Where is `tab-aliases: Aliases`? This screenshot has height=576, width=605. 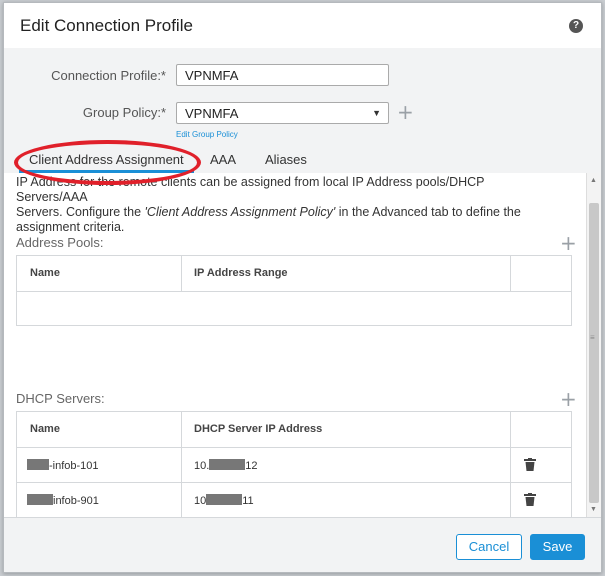
tab-aliases: Aliases is located at coordinates (286, 159).